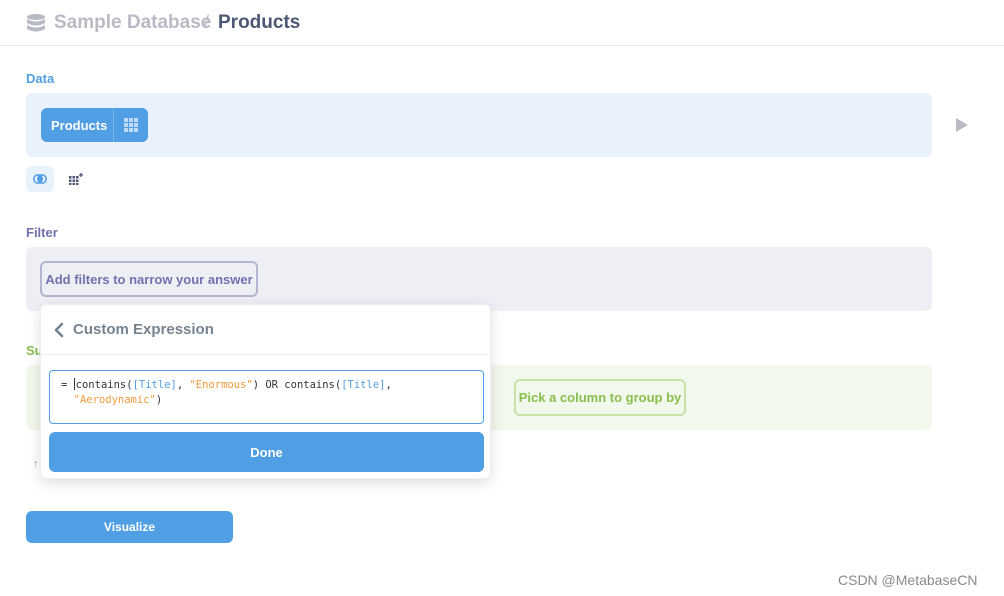  Describe the element at coordinates (266, 452) in the screenshot. I see `done-button: Done` at that location.